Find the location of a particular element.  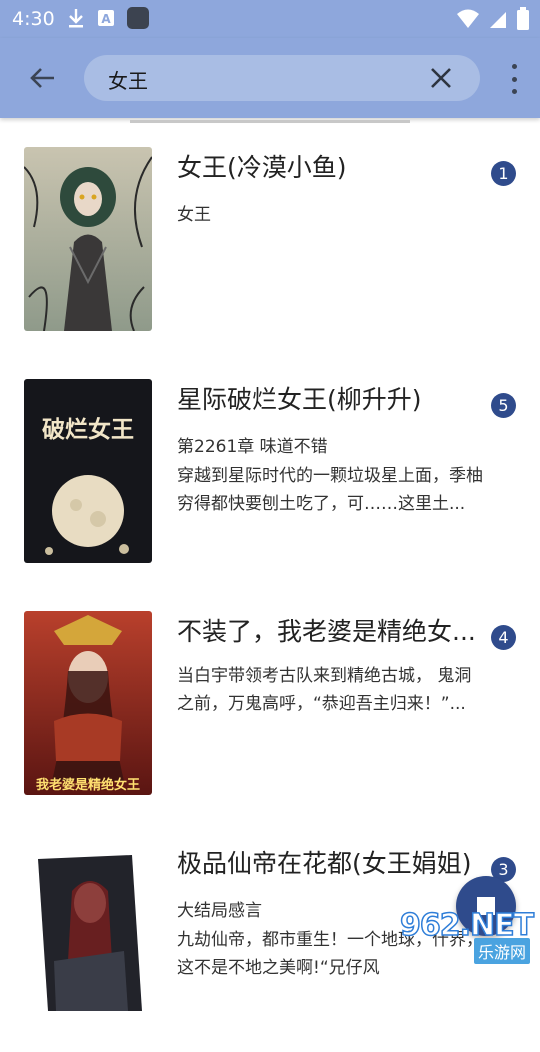

back-button is located at coordinates (42, 78).